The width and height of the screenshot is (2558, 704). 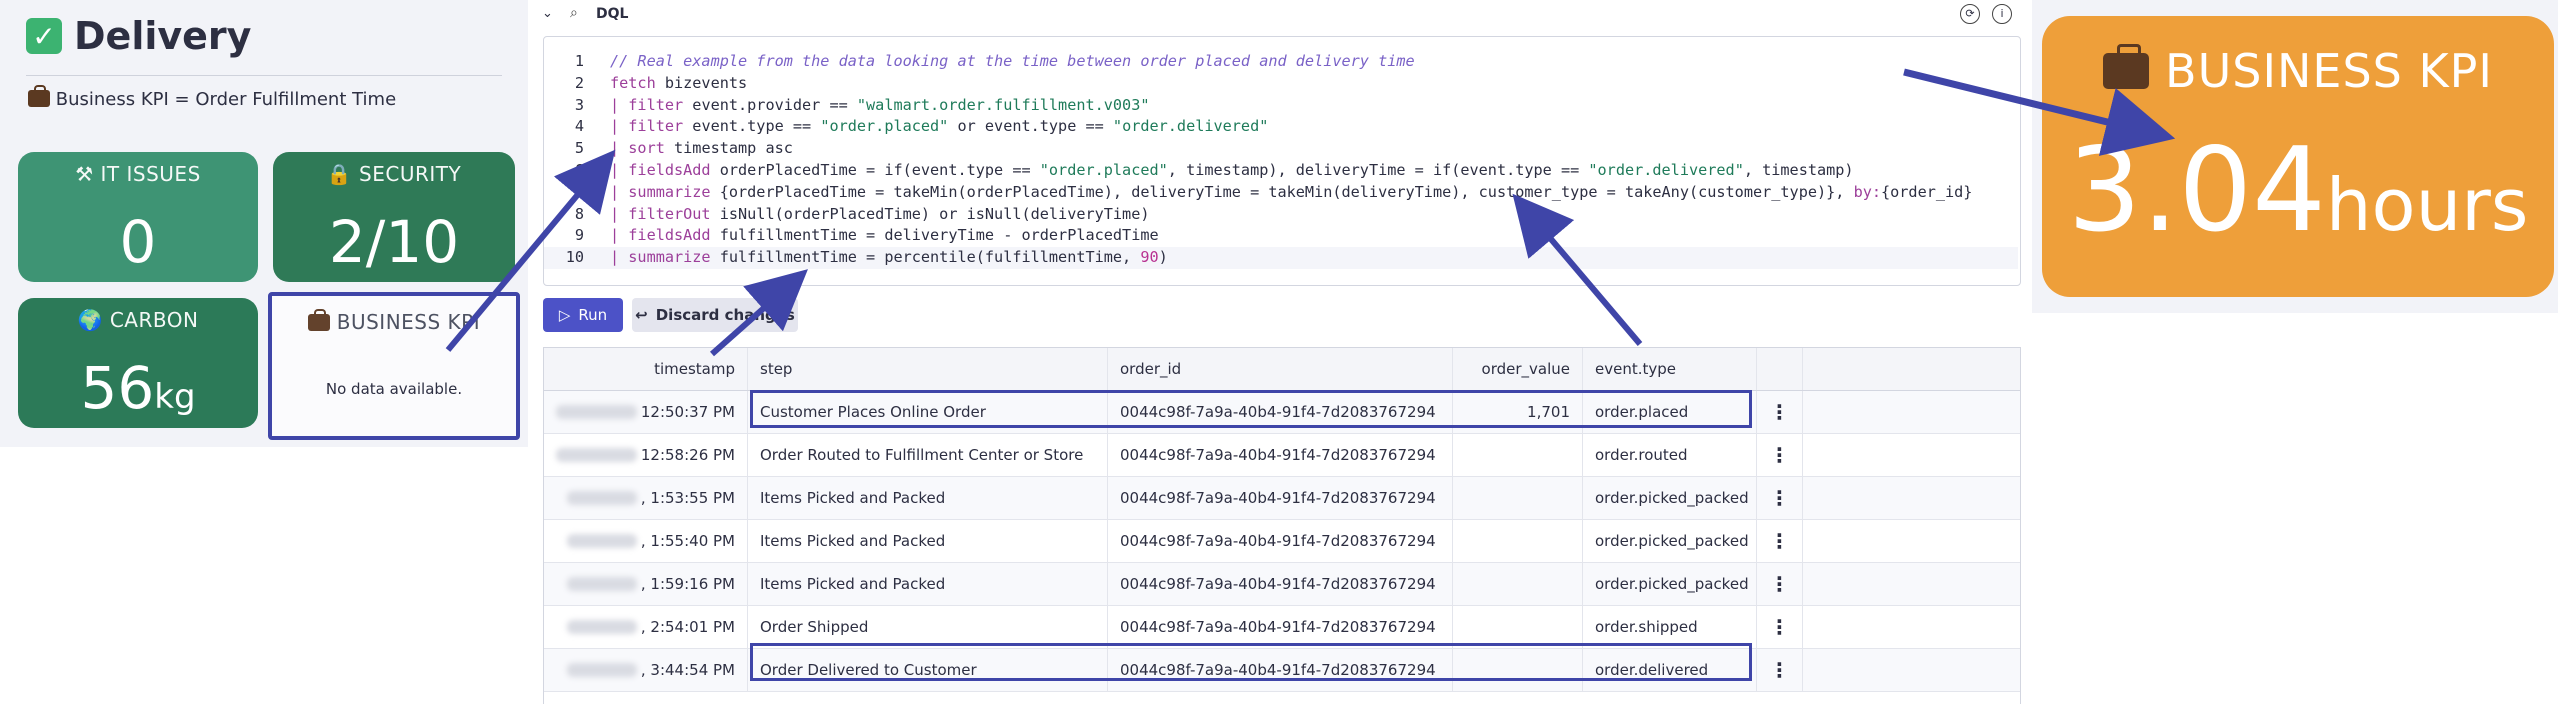 What do you see at coordinates (150, 174) in the screenshot?
I see `it-issues-label-text: IT ISSUES` at bounding box center [150, 174].